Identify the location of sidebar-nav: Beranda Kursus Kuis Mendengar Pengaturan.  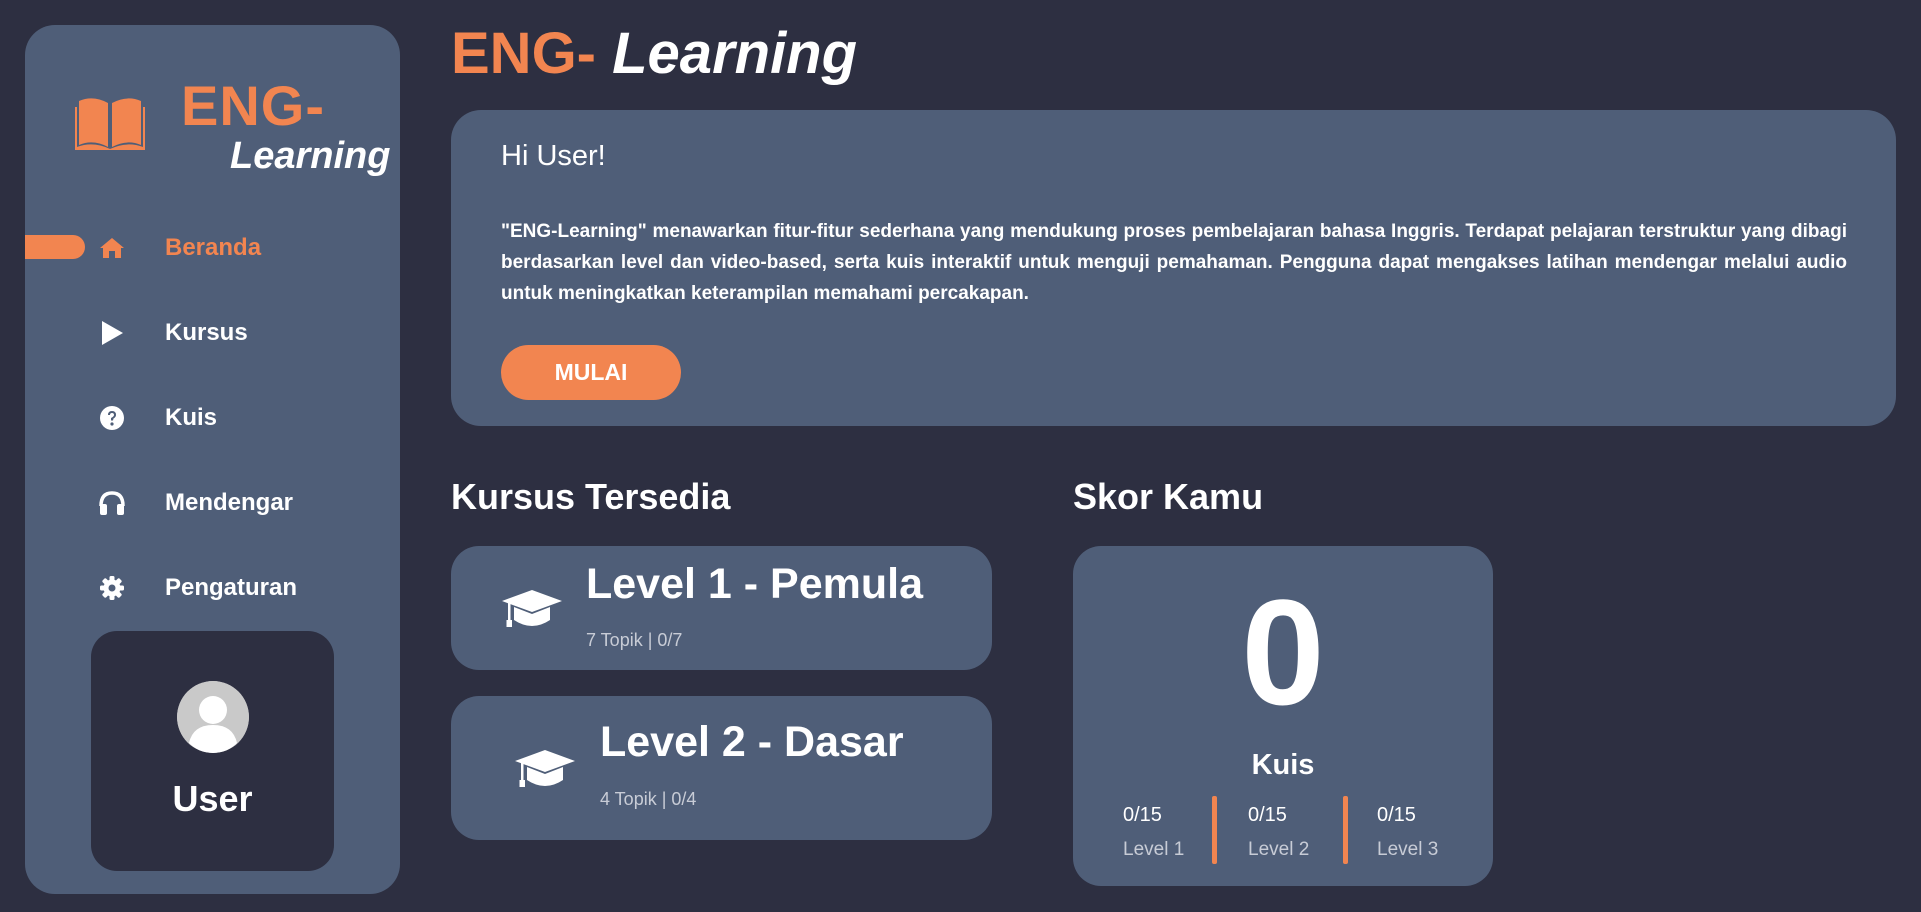
(212, 417).